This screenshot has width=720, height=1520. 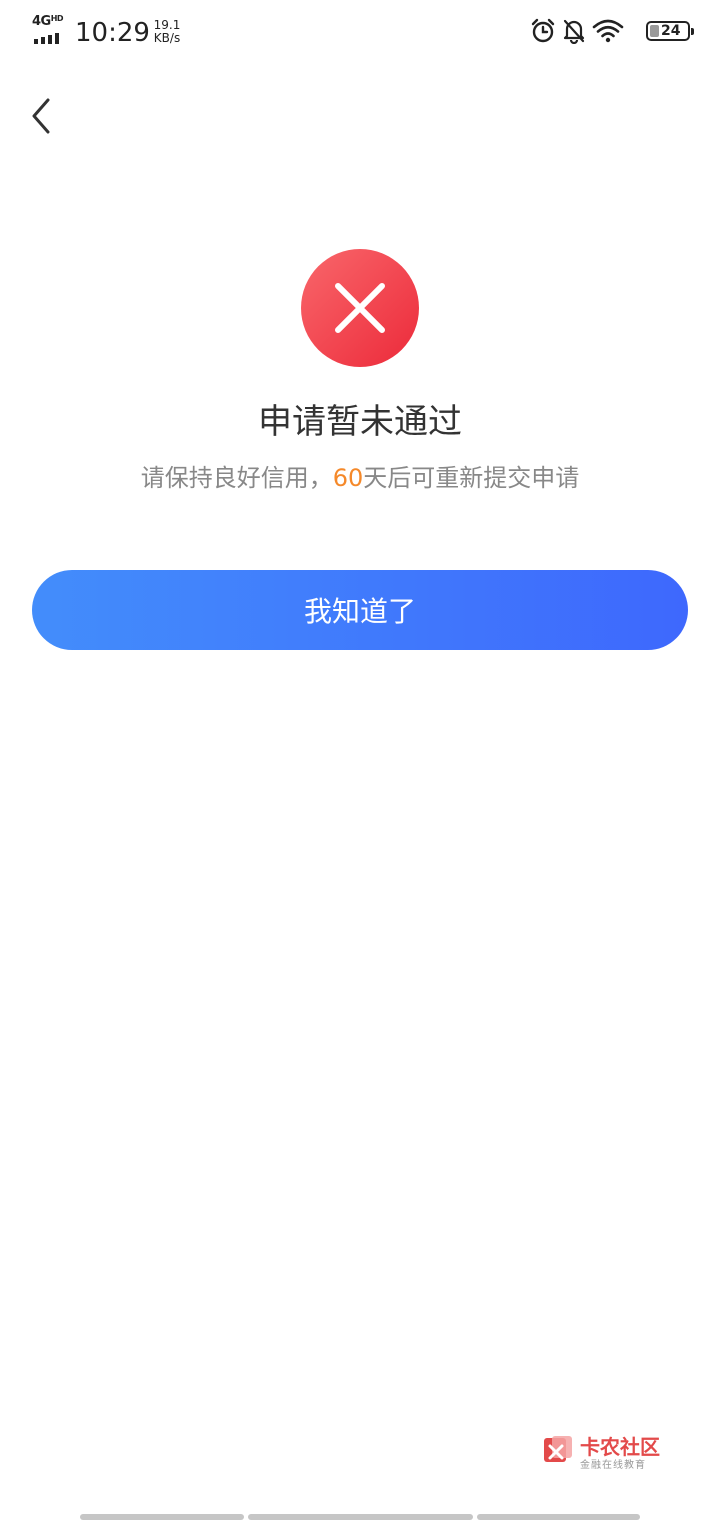 I want to click on alarm-icon, so click(x=543, y=30).